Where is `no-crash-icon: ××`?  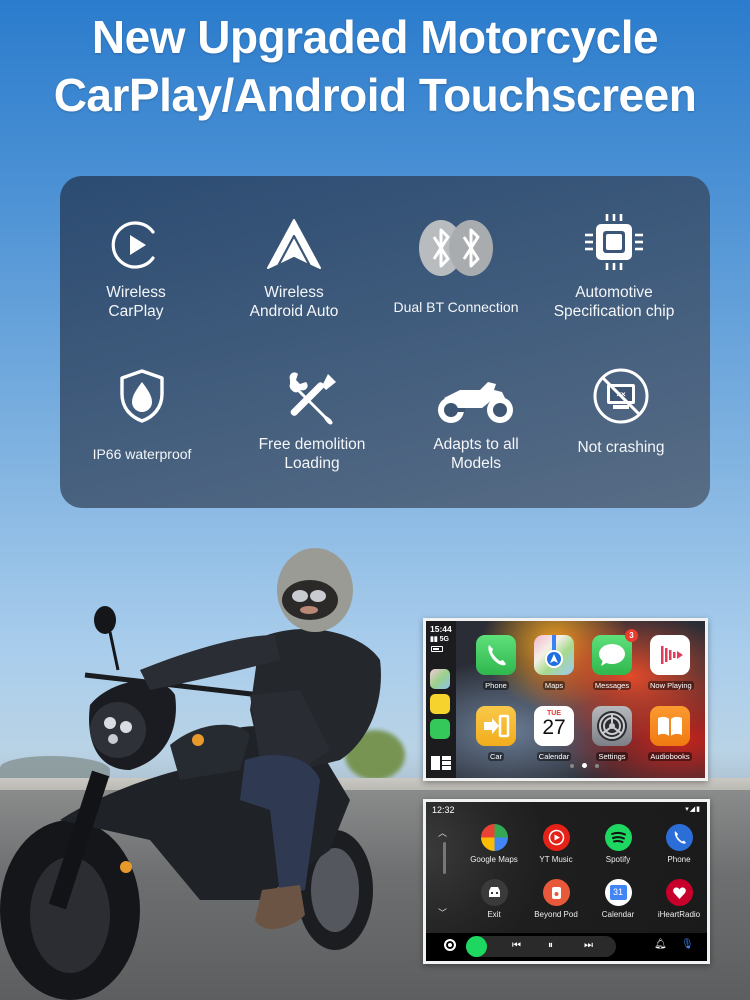
no-crash-icon: ×× is located at coordinates (621, 396).